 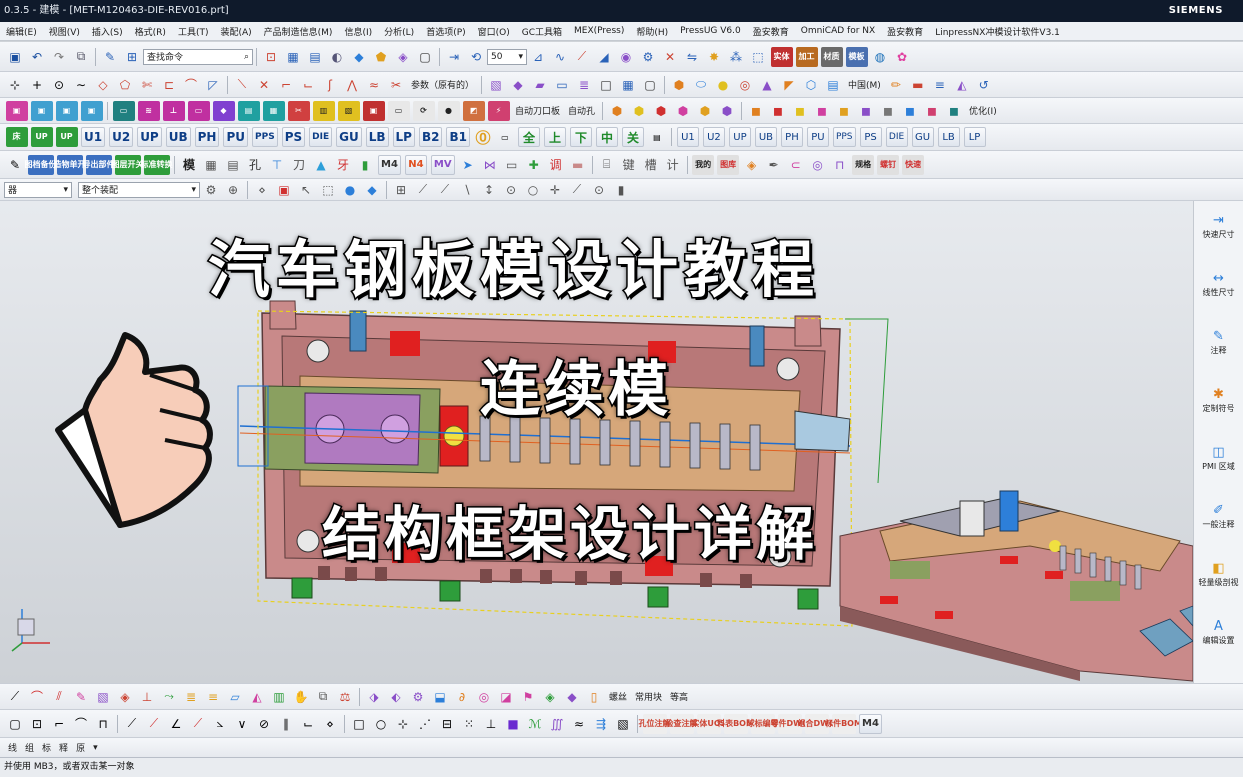 I want to click on right-plate-u2: U2, so click(x=713, y=137).